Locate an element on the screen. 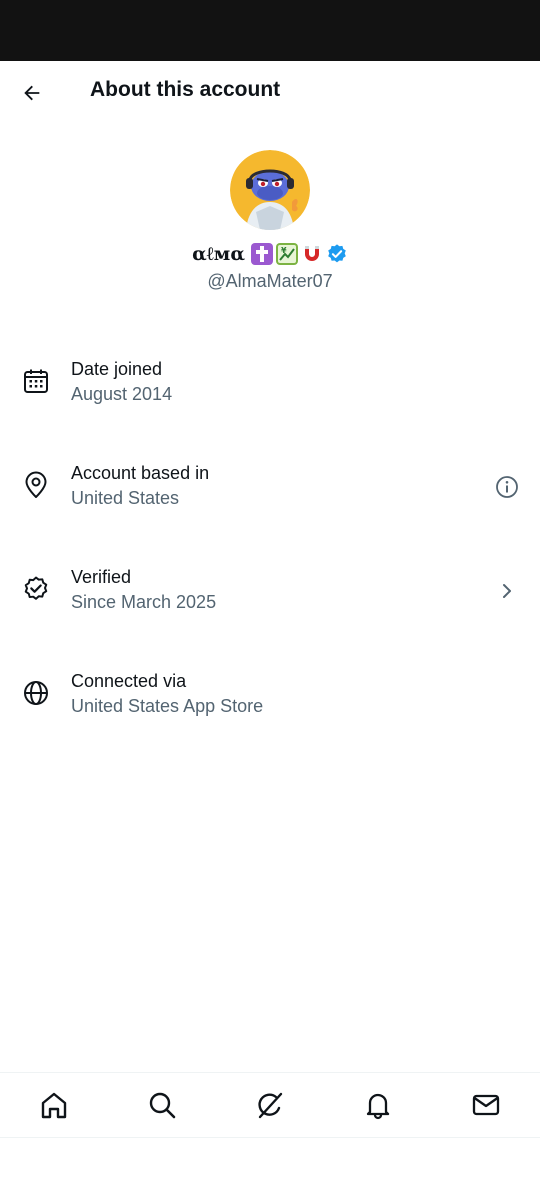 The width and height of the screenshot is (540, 1200). back-button is located at coordinates (32, 93).